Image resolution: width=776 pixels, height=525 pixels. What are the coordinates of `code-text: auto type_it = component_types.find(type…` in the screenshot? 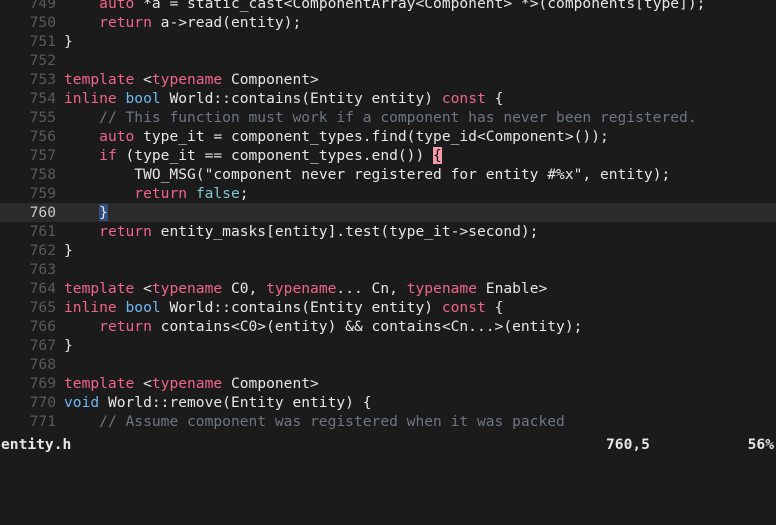 It's located at (332, 136).